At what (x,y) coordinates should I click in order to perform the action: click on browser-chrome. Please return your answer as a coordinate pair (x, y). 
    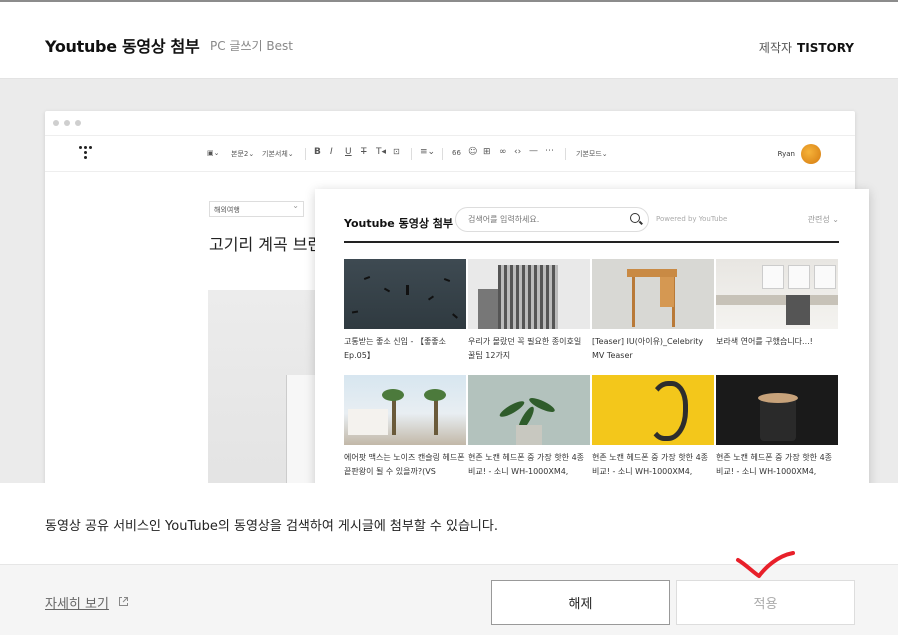
    Looking at the image, I should click on (450, 123).